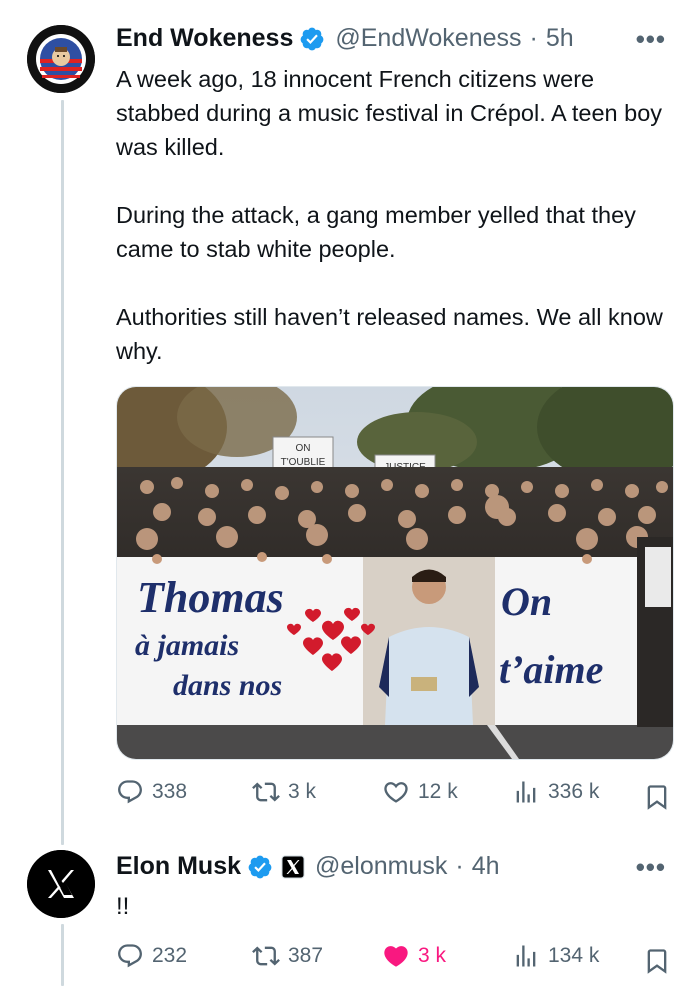  I want to click on reply-count: 338, so click(170, 791).